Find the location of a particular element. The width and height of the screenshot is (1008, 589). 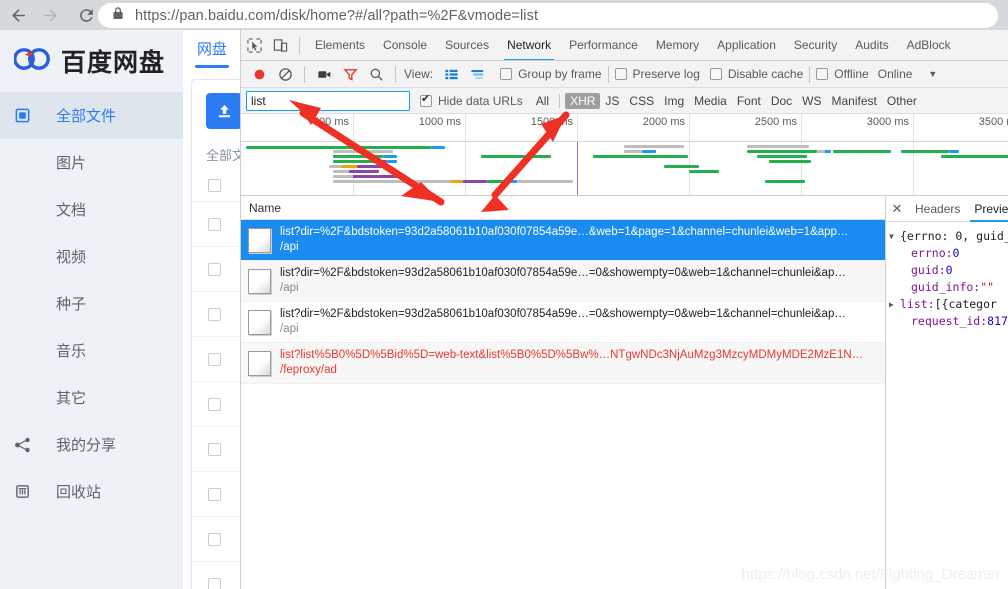

hide-data-urls-control: Hide data URLs is located at coordinates (471, 100).